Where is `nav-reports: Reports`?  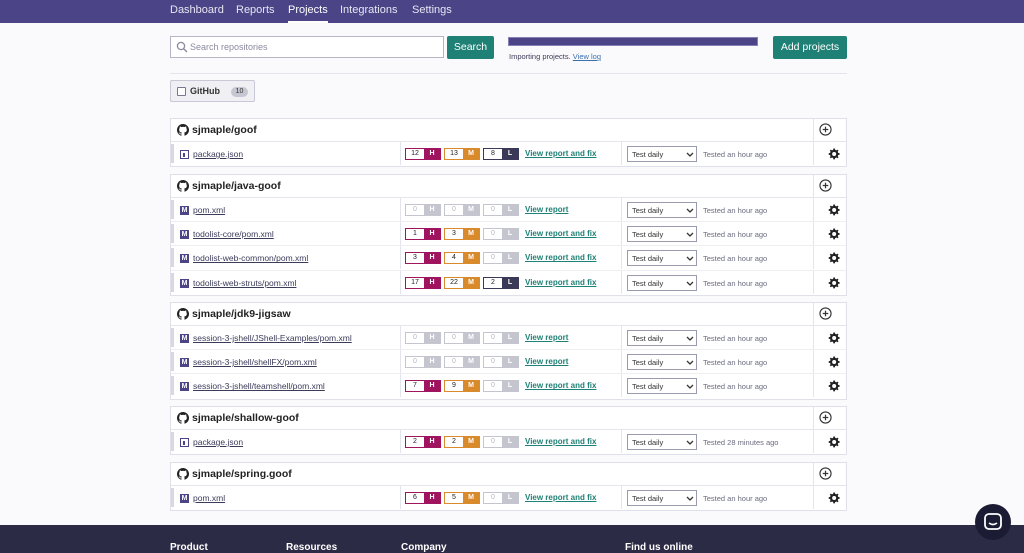 nav-reports: Reports is located at coordinates (255, 11).